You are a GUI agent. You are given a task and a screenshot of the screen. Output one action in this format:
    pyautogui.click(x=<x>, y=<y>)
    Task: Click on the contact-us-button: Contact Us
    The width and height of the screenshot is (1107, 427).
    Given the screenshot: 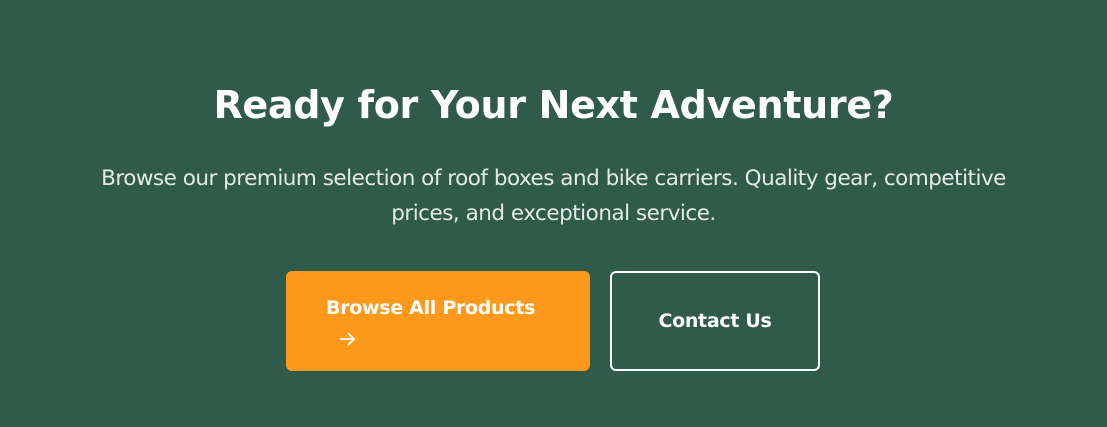 What is the action you would take?
    pyautogui.click(x=715, y=321)
    